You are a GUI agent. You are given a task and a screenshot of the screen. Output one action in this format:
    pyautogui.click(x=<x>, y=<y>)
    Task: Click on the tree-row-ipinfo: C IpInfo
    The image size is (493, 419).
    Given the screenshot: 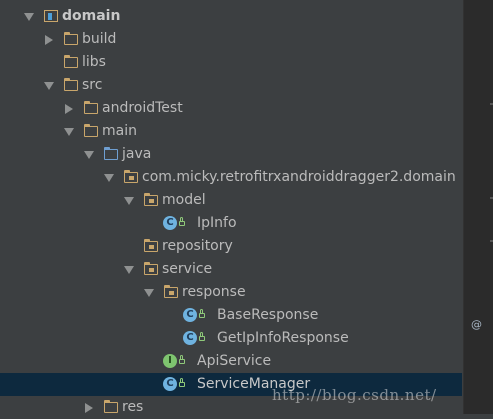 What is the action you would take?
    pyautogui.click(x=231, y=223)
    